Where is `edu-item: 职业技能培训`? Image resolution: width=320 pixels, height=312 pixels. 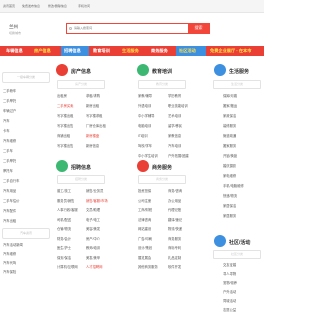 edu-item: 职业技能培训 is located at coordinates (178, 105).